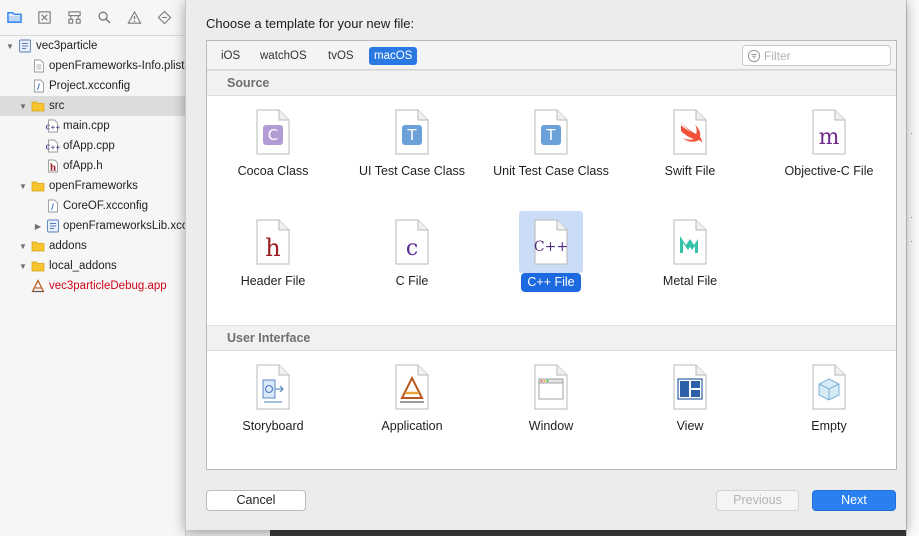 The width and height of the screenshot is (919, 536). Describe the element at coordinates (854, 500) in the screenshot. I see `next-button: Next` at that location.